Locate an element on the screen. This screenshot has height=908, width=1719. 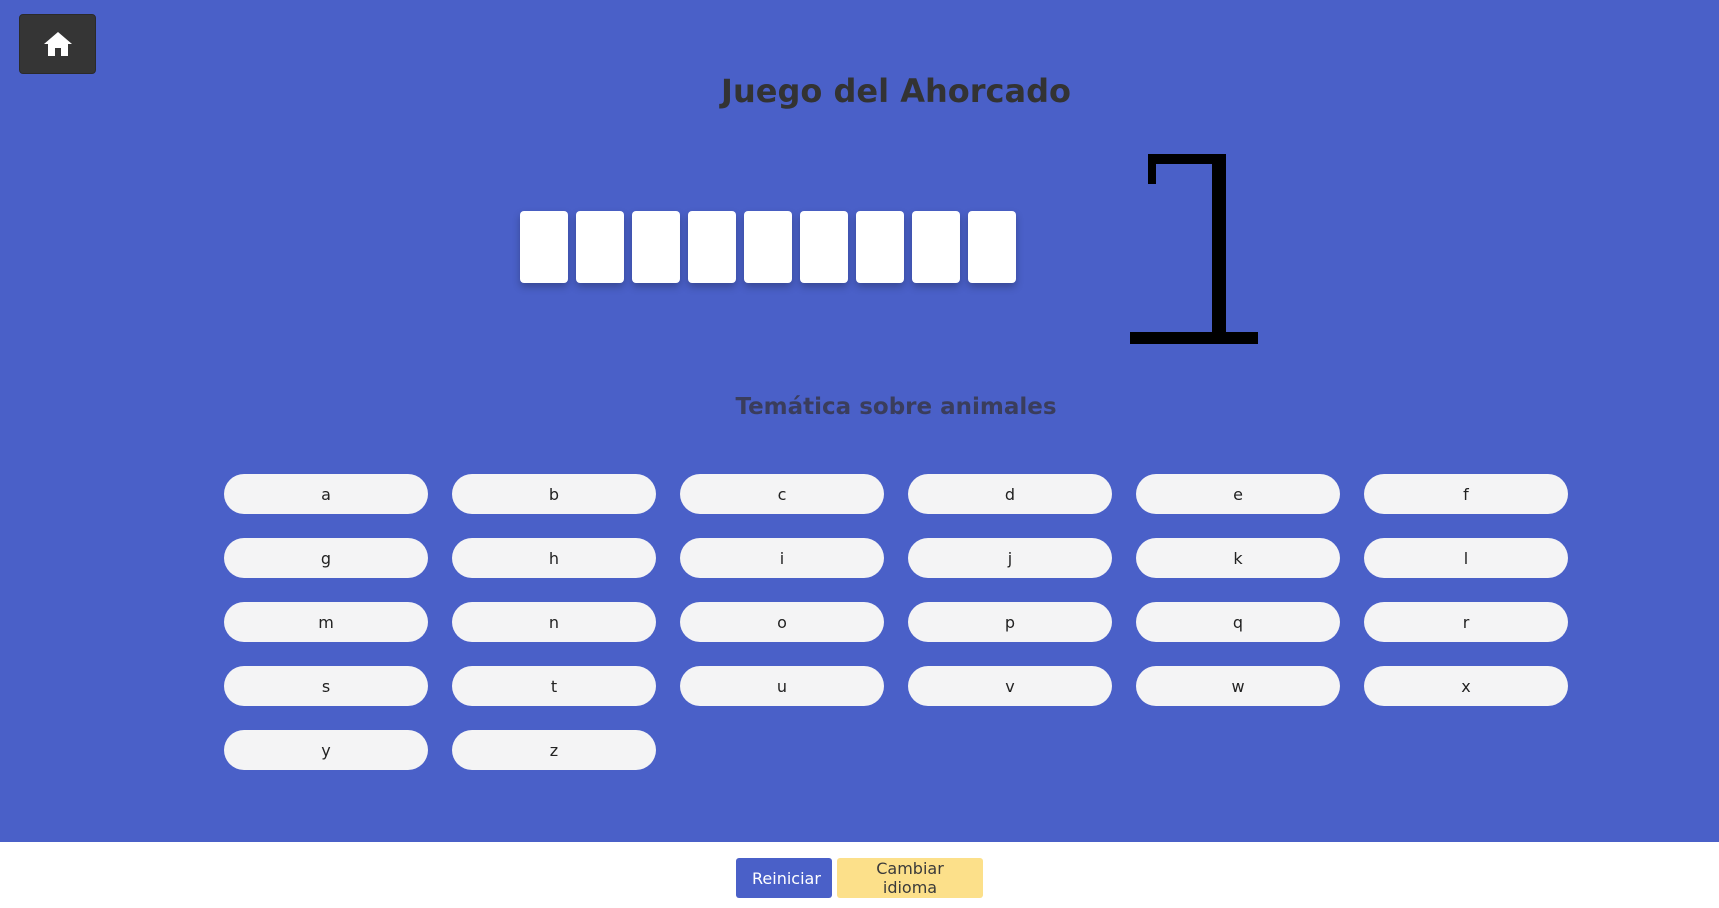
letter-key-c: c is located at coordinates (782, 494).